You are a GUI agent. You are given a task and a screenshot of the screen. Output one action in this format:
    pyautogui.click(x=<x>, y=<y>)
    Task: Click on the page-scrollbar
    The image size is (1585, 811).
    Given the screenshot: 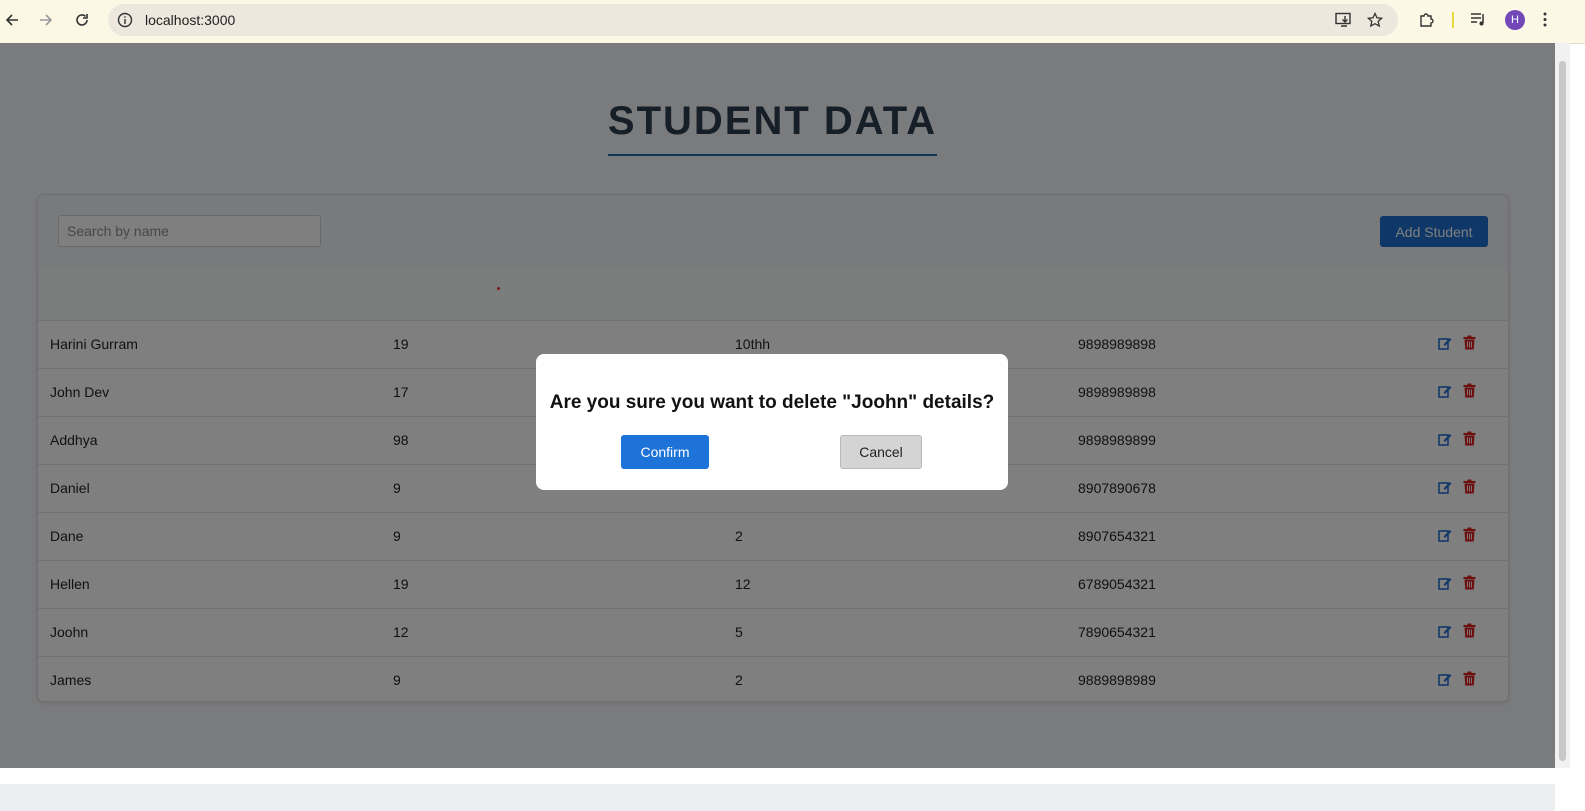 What is the action you would take?
    pyautogui.click(x=1562, y=405)
    